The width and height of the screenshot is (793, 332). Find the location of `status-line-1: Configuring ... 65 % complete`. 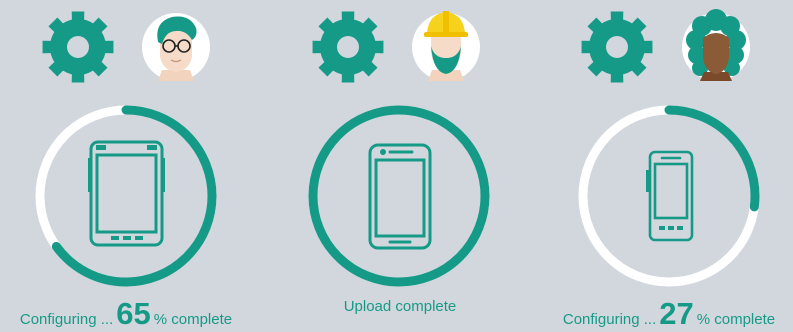

status-line-1: Configuring ... 65 % complete is located at coordinates (126, 315).